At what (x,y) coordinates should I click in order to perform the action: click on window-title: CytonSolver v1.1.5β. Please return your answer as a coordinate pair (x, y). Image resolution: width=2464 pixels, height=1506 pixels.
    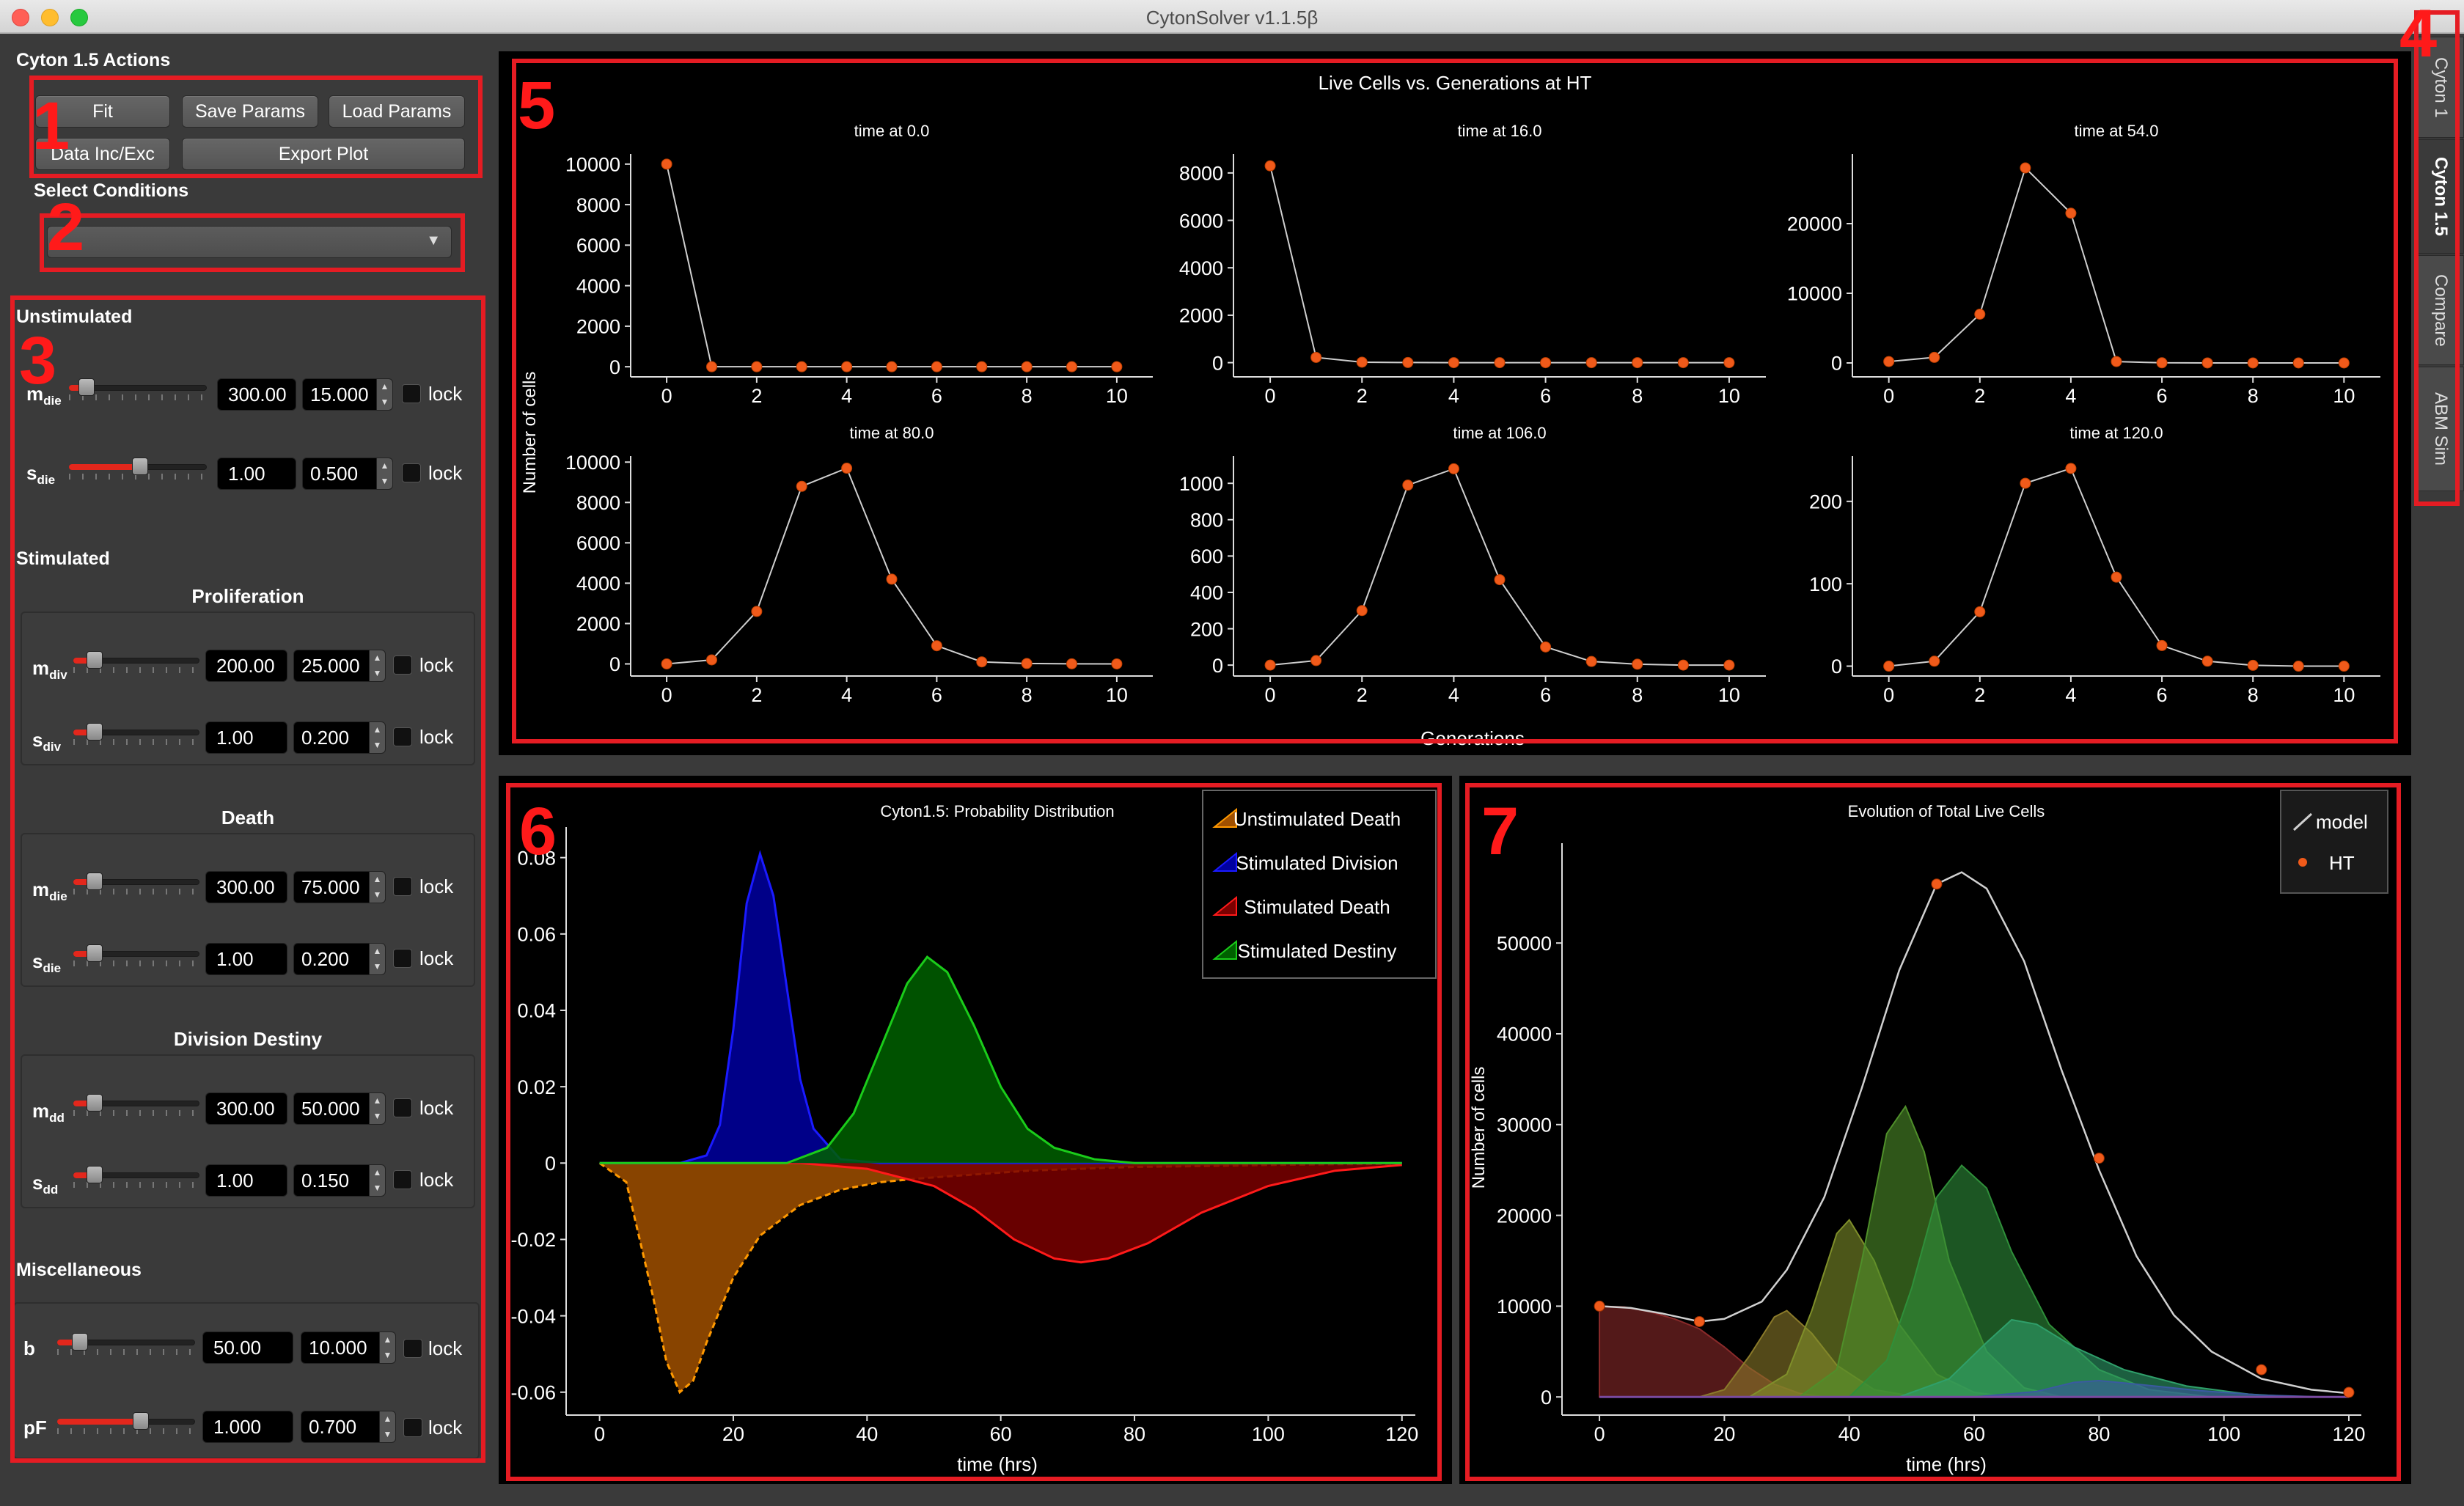
    Looking at the image, I should click on (1232, 18).